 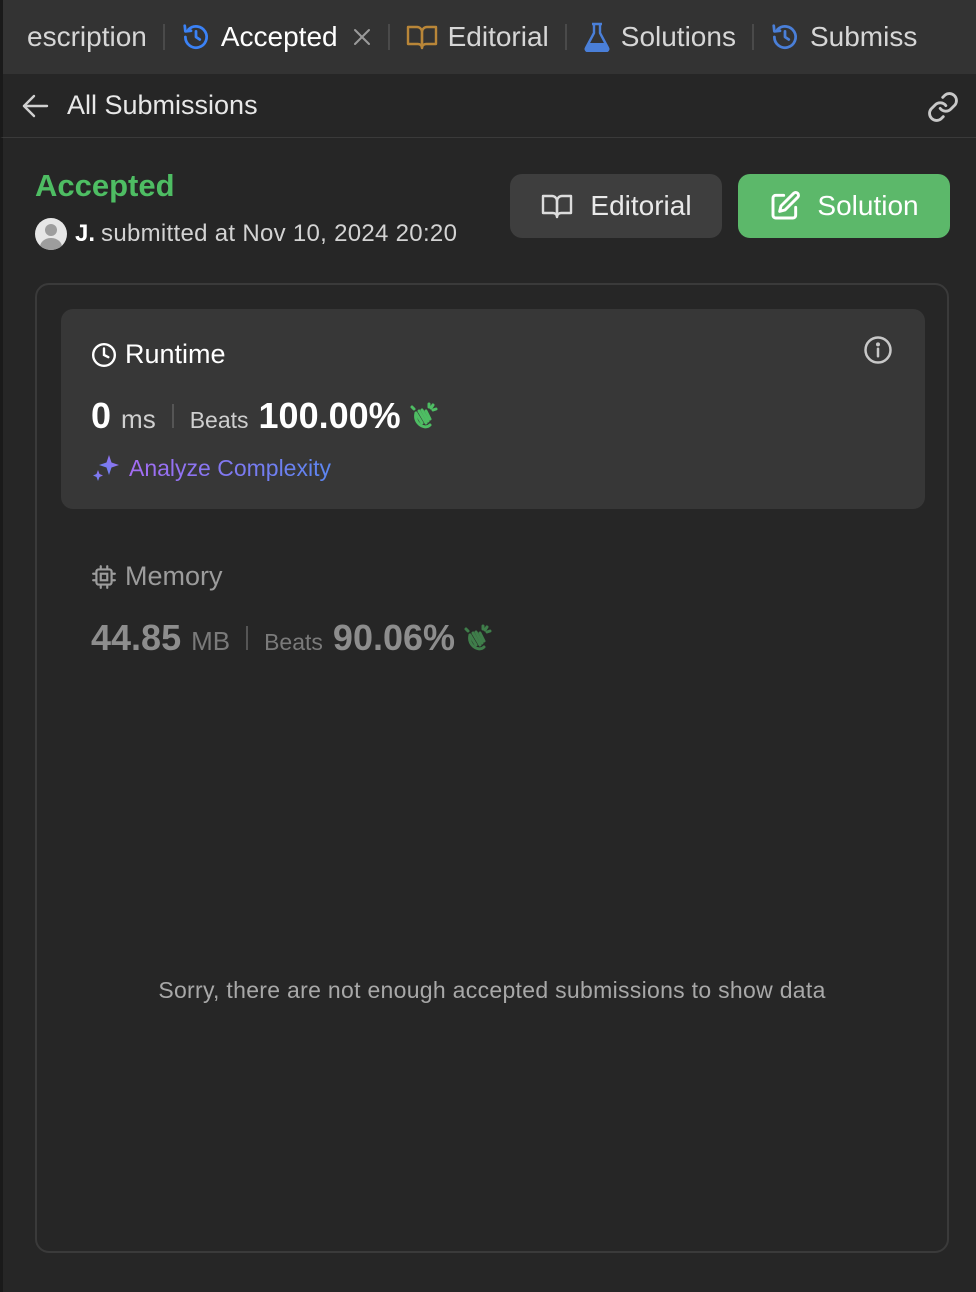 What do you see at coordinates (293, 642) in the screenshot?
I see `memory-beats-label: Beats` at bounding box center [293, 642].